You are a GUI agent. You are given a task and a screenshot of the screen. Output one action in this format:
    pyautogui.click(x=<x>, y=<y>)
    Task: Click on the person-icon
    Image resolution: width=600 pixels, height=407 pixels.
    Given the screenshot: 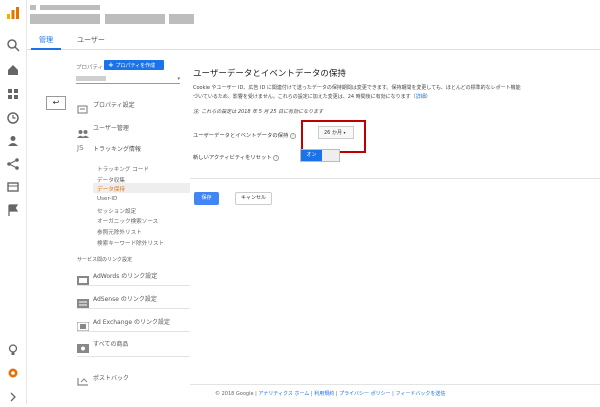 What is the action you would take?
    pyautogui.click(x=13, y=140)
    